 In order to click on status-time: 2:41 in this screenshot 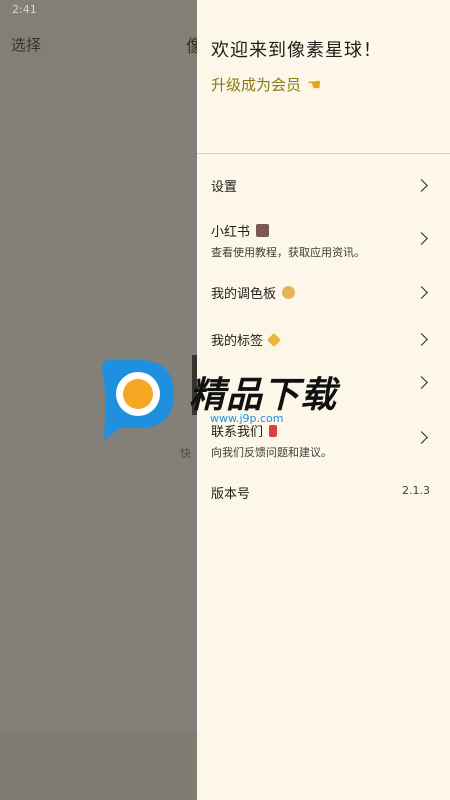, I will do `click(24, 9)`.